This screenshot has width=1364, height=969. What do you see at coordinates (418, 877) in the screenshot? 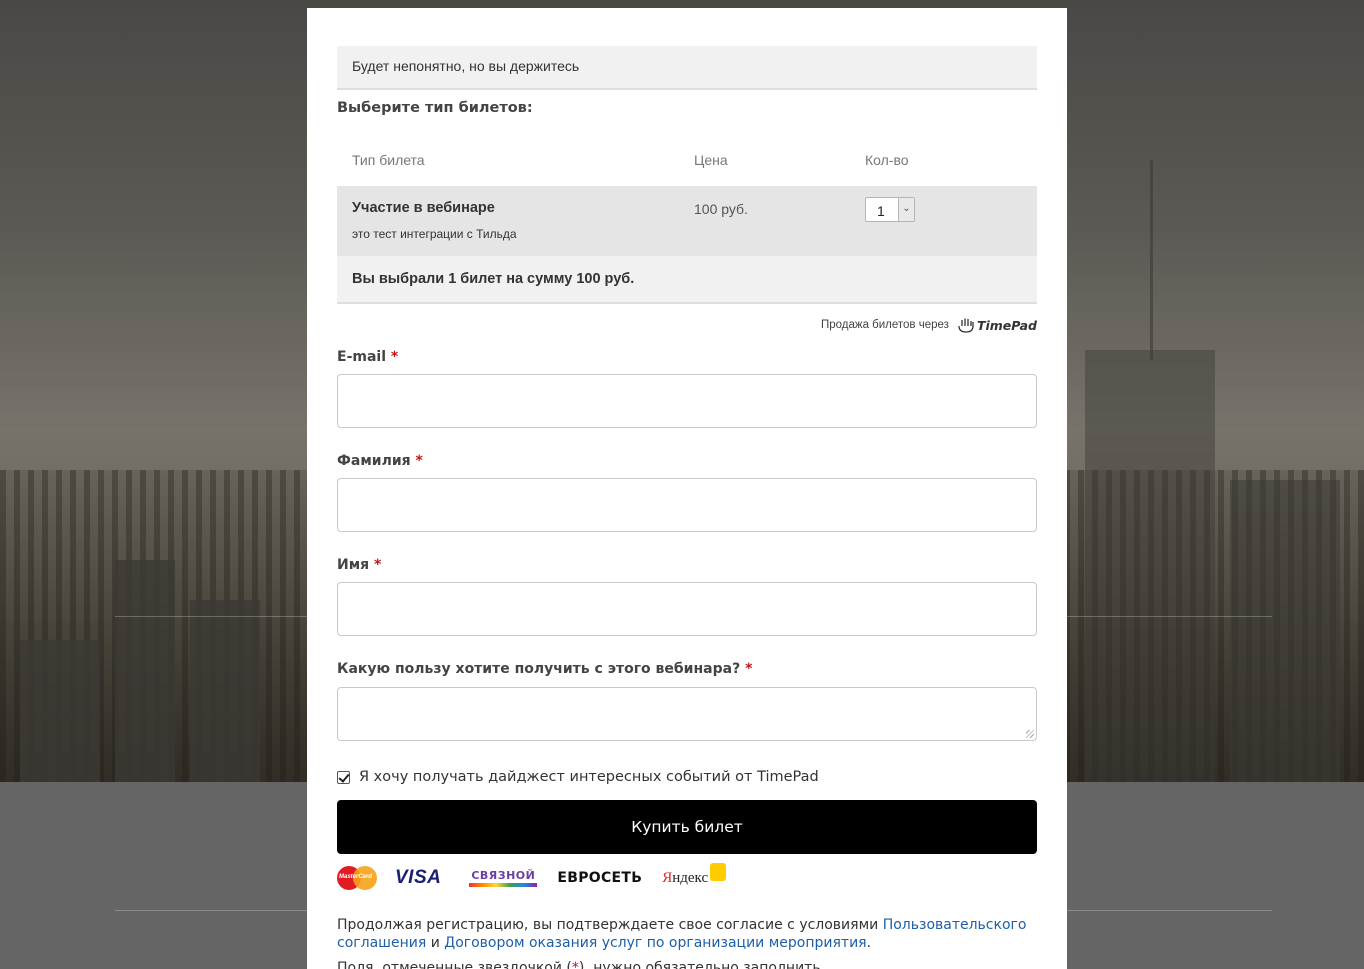
I see `visa-logo: VISA` at bounding box center [418, 877].